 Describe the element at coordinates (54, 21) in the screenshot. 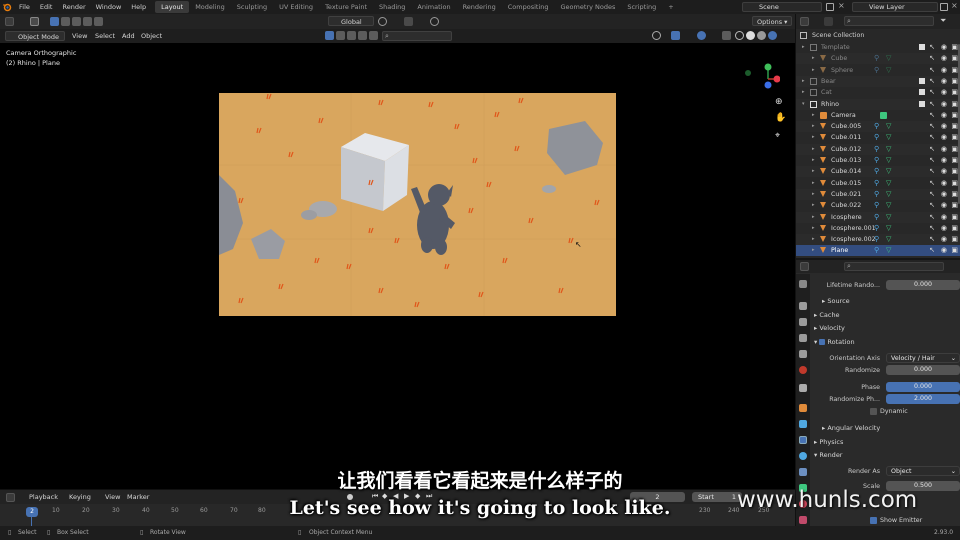

I see `select-mode-new-icon` at that location.